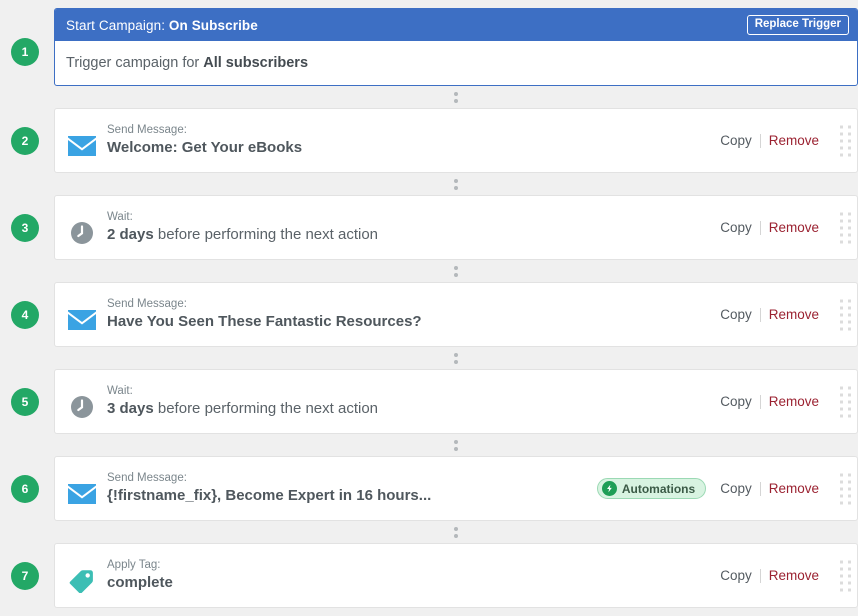 This screenshot has width=858, height=616. Describe the element at coordinates (130, 235) in the screenshot. I see `action-title-bold: 2 days` at that location.